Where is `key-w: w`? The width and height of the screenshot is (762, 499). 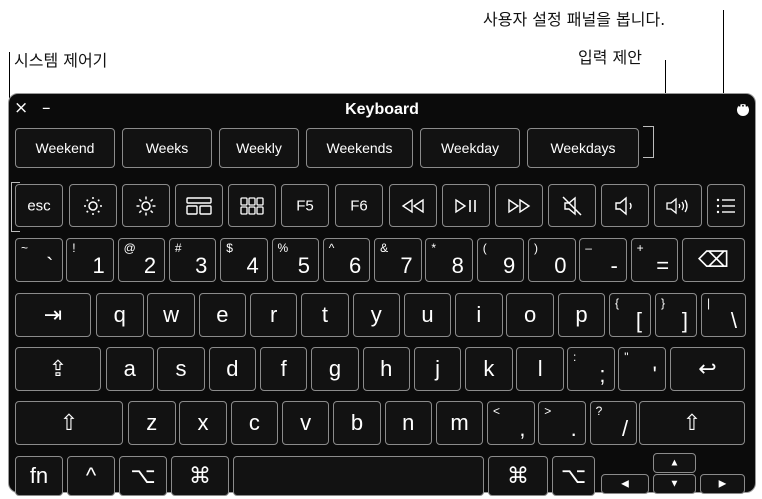
key-w: w is located at coordinates (171, 315).